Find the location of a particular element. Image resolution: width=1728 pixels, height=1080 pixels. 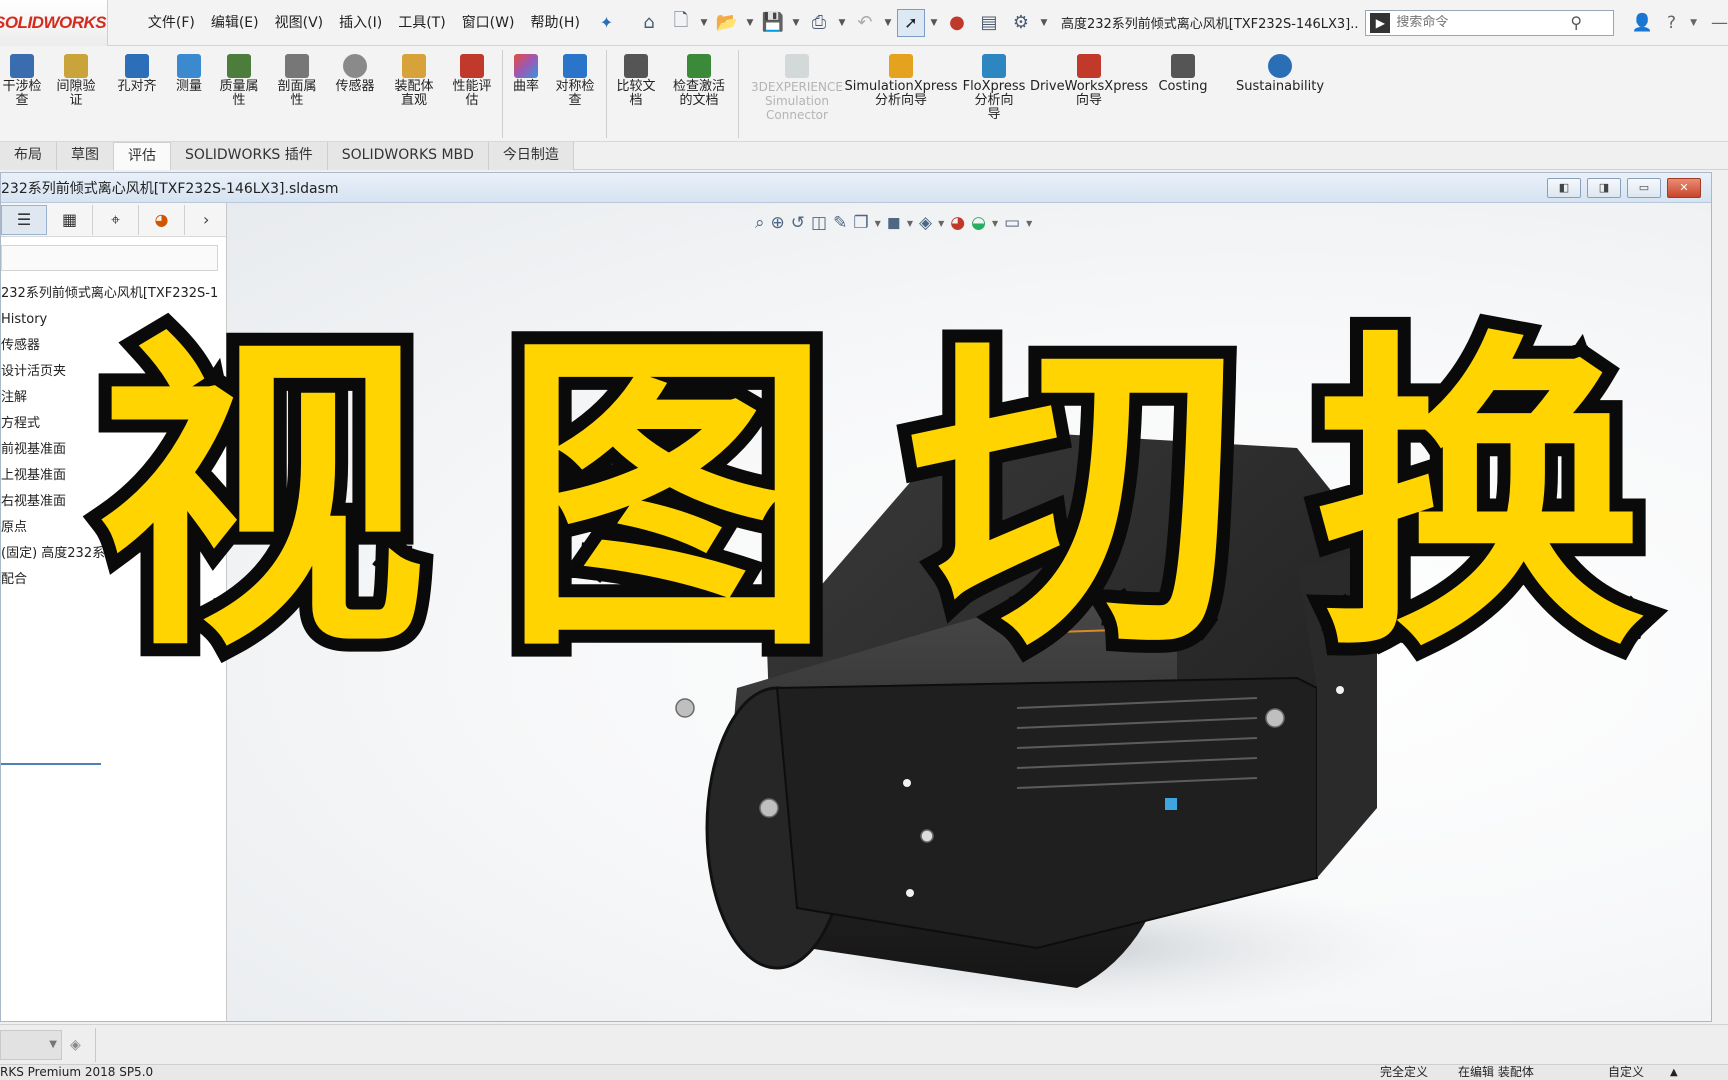

costing-button: Costing is located at coordinates (1183, 74).